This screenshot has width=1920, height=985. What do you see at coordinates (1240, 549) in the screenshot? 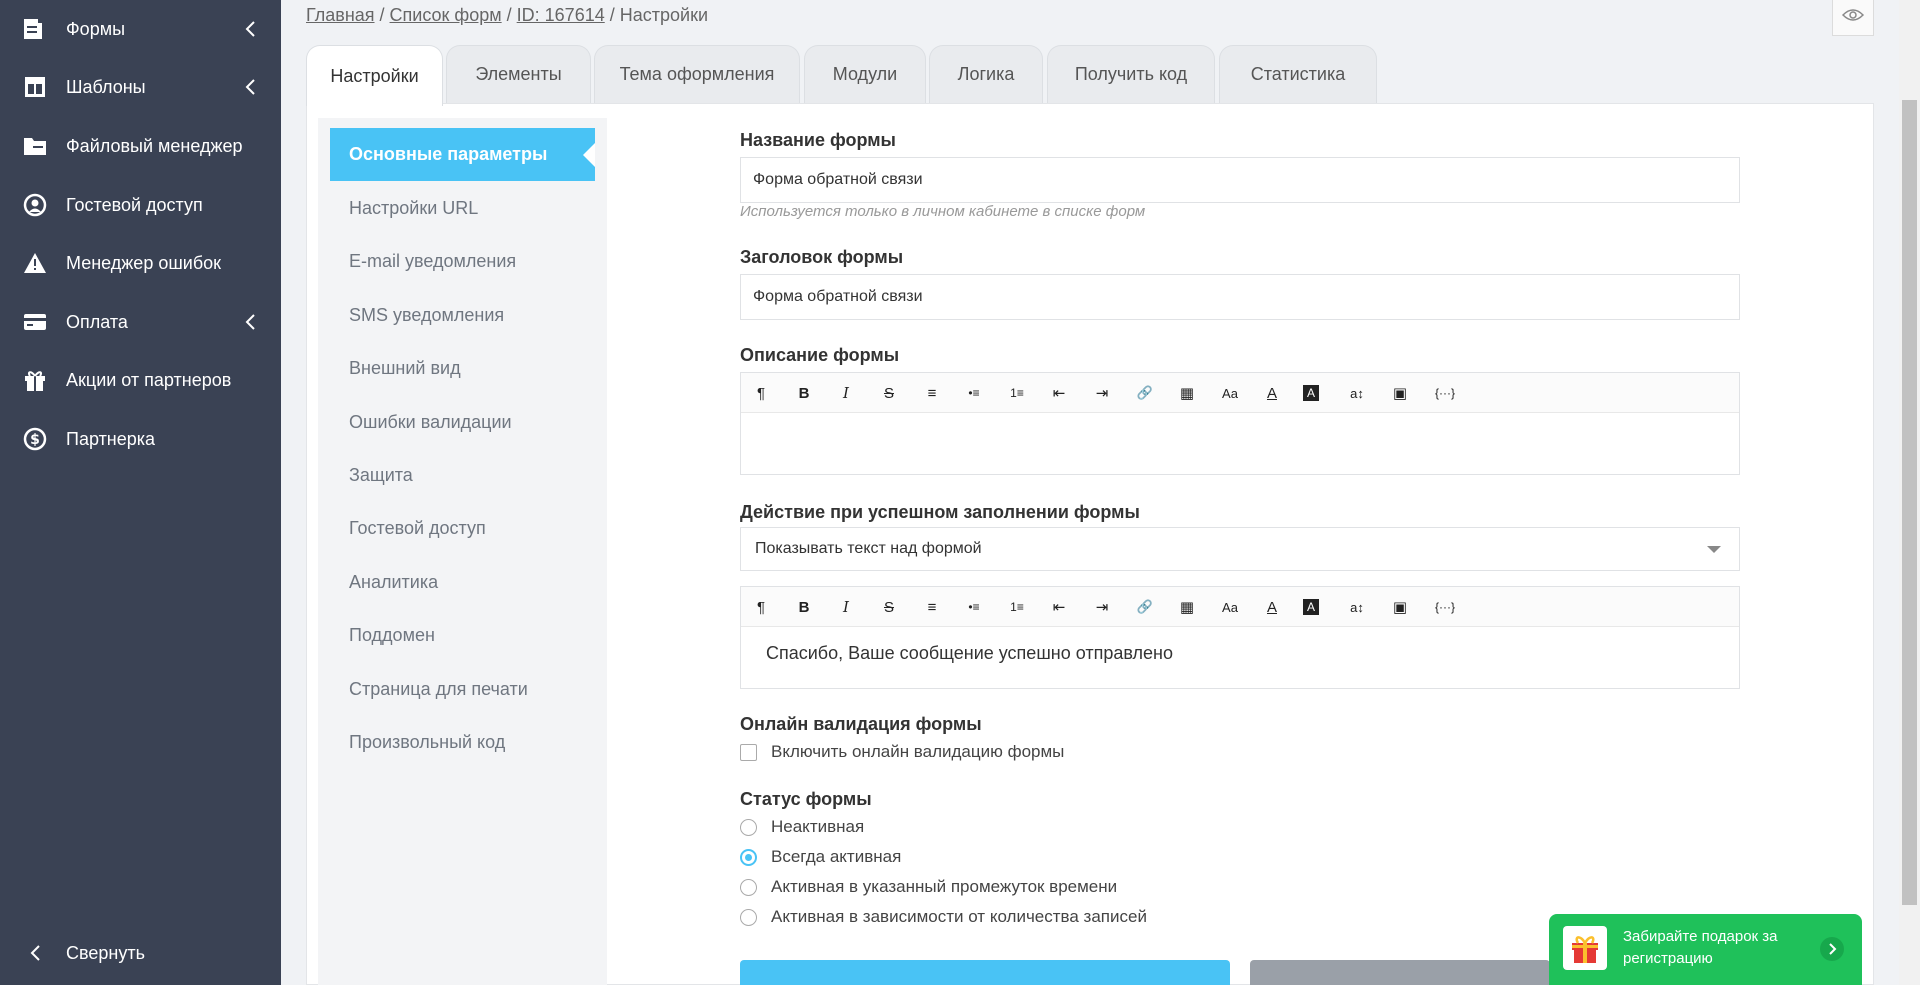
I see `success-action-select: Показывать текст над формой` at bounding box center [1240, 549].